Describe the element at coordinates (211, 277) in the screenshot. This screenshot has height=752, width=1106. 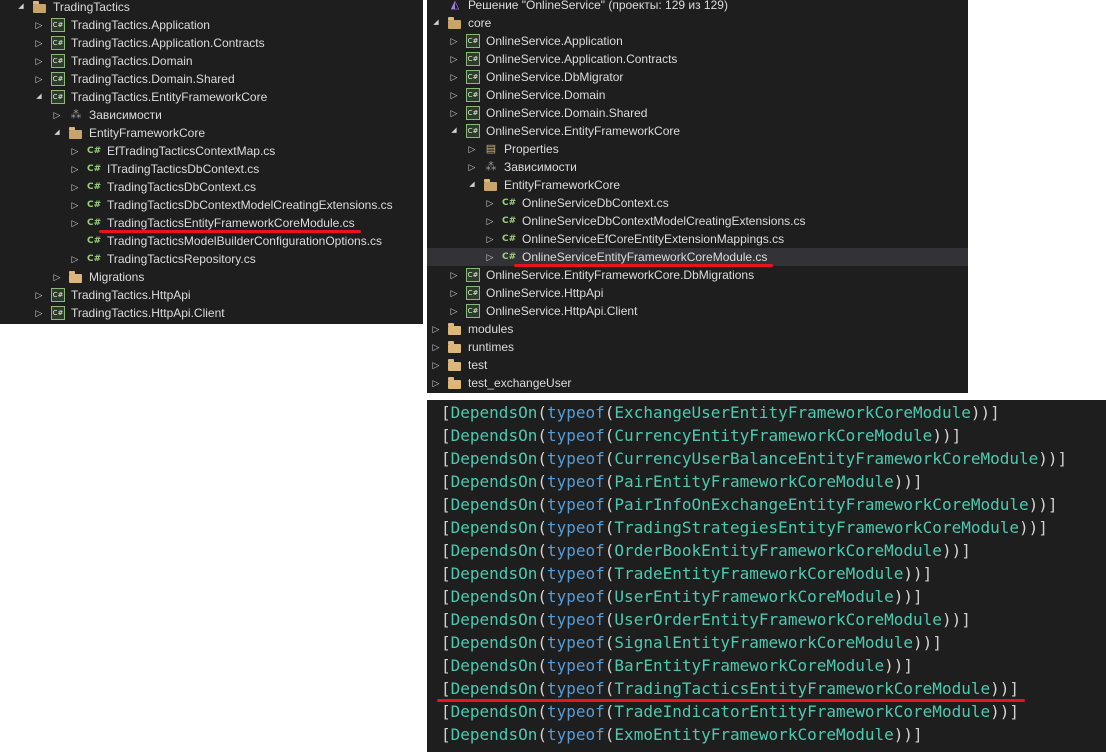
I see `tree-node: ▷ Migrations` at that location.